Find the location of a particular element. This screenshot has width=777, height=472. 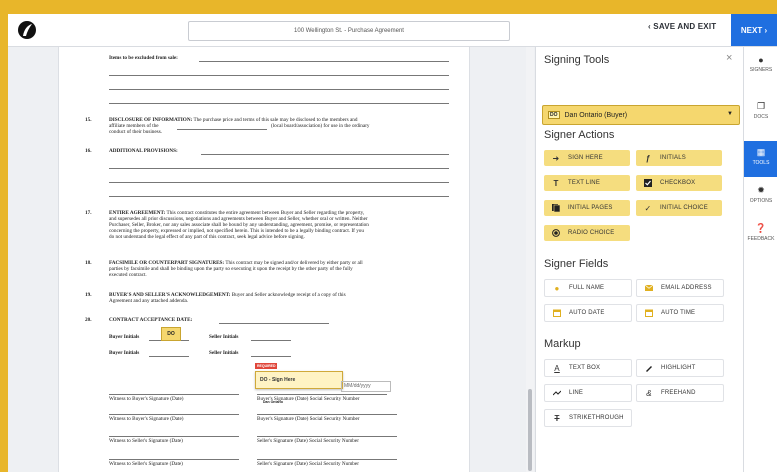

tool-initial-choice: ✓ INITIAL CHOICE is located at coordinates (679, 208).